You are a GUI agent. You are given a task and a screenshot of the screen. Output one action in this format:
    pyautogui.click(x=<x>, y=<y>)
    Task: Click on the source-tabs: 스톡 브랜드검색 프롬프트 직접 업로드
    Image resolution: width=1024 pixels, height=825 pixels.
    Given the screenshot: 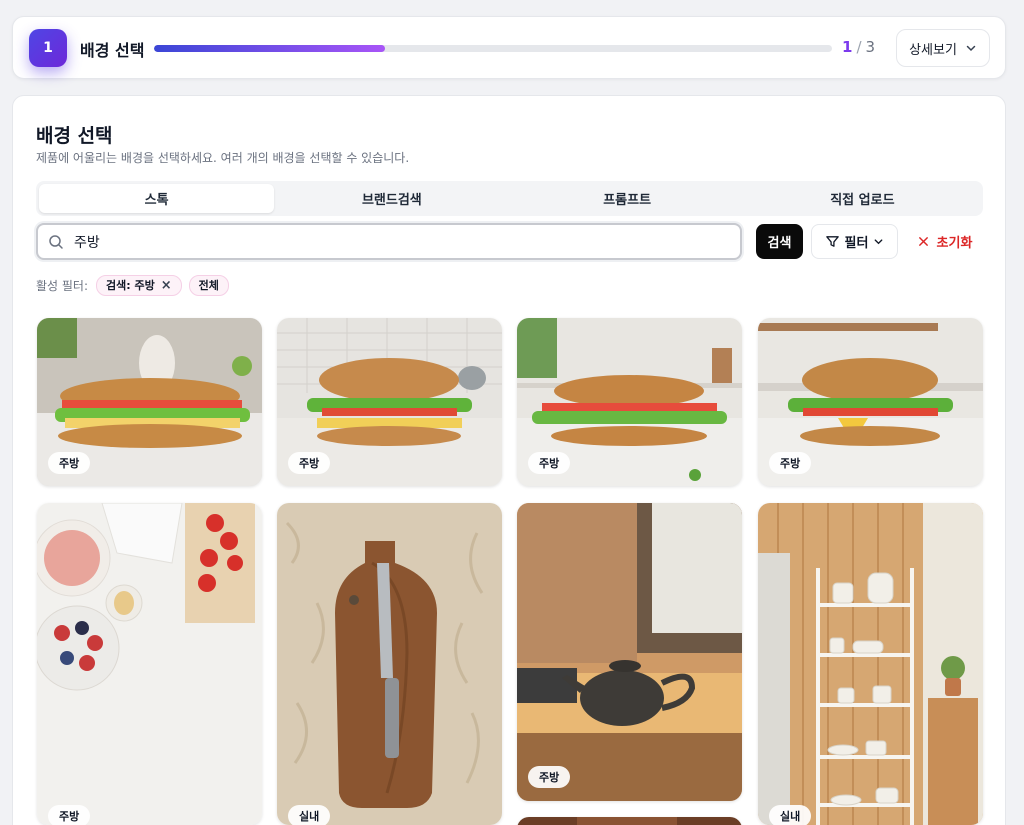 What is the action you would take?
    pyautogui.click(x=509, y=198)
    